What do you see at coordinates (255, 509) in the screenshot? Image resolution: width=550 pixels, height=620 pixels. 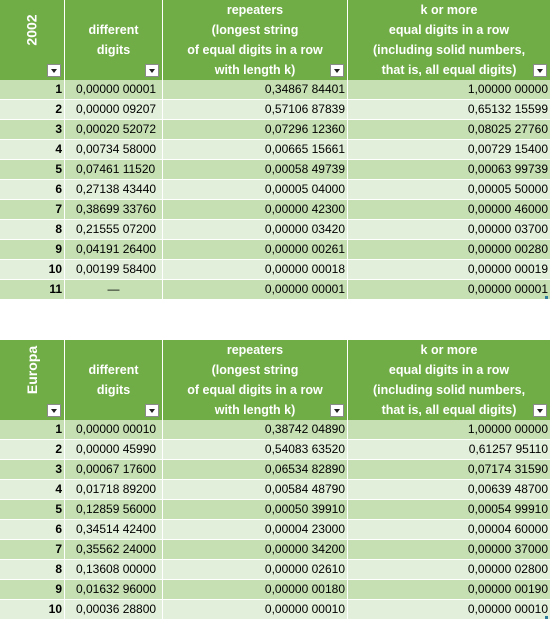 I see `repeaters-cell: 0,00050 39910` at bounding box center [255, 509].